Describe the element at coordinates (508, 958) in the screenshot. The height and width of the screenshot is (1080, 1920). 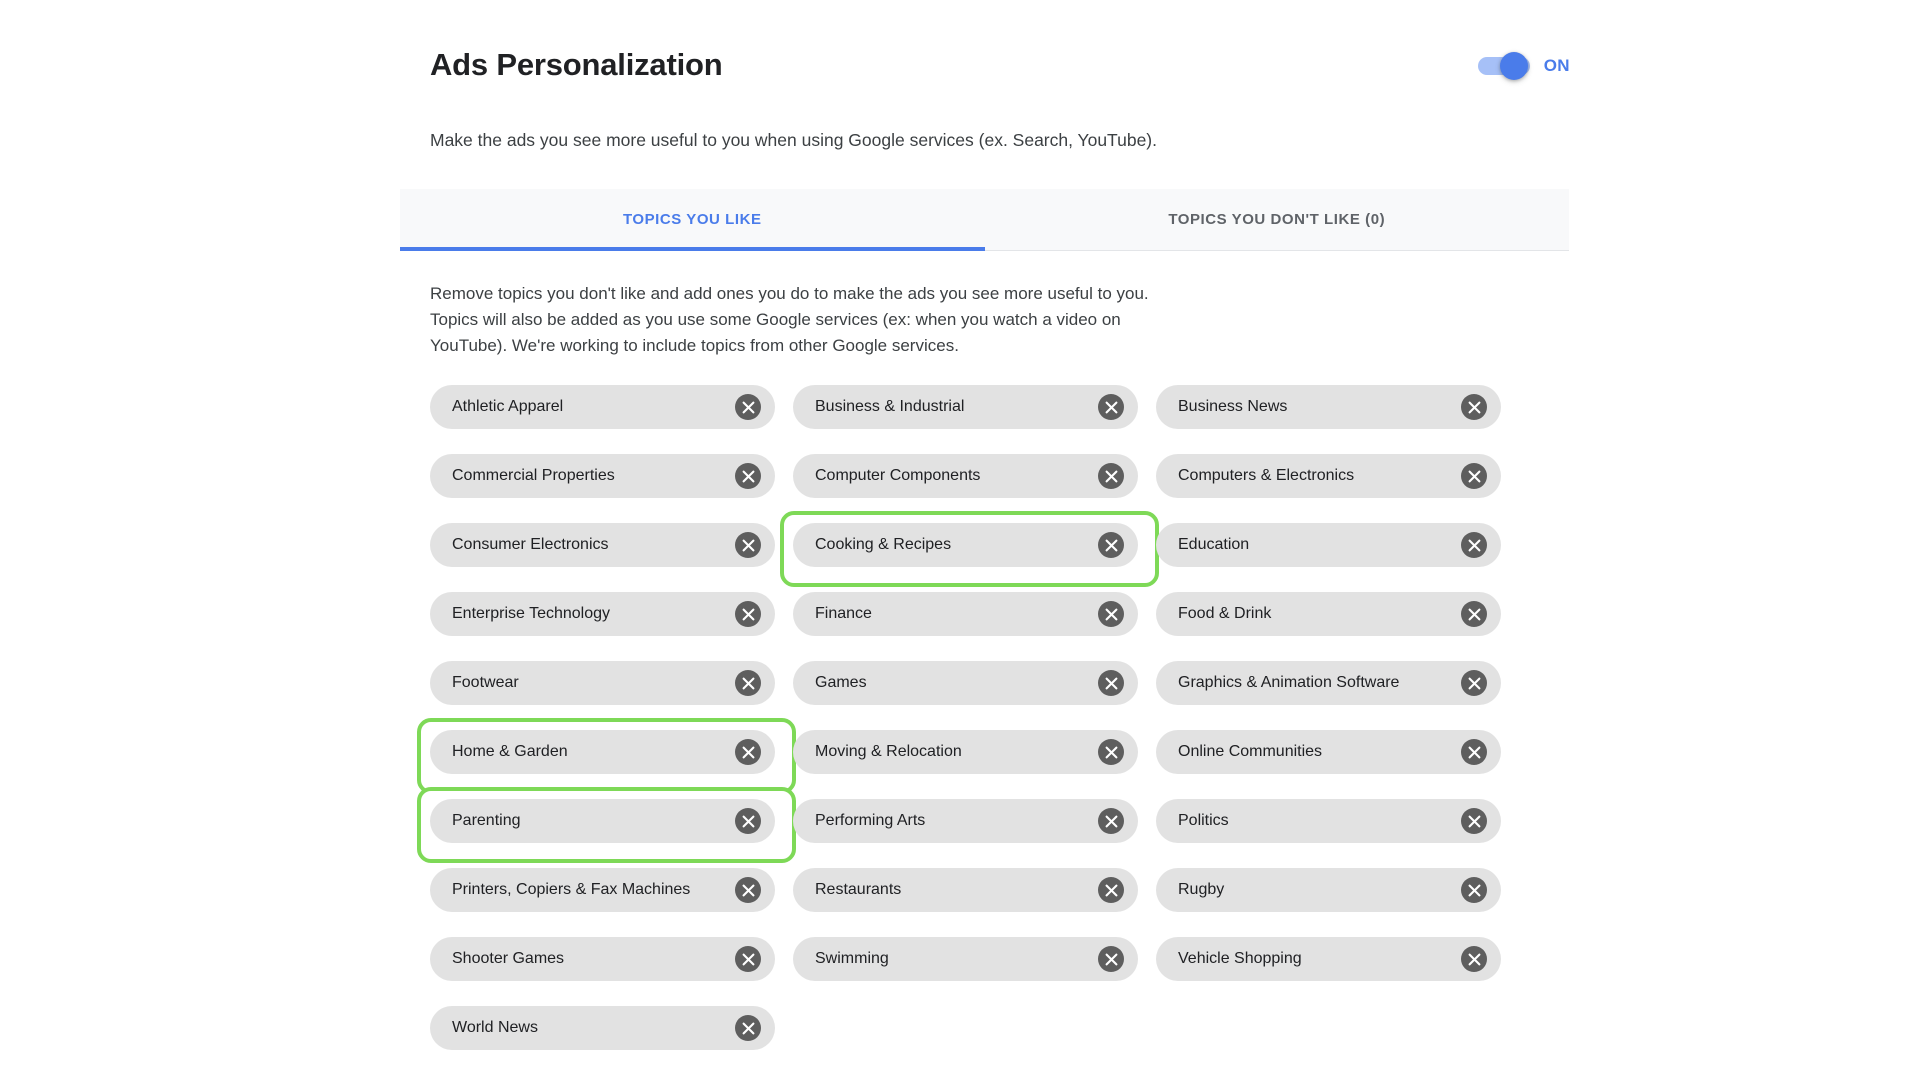
I see `topic-chip-label: Shooter Games` at that location.